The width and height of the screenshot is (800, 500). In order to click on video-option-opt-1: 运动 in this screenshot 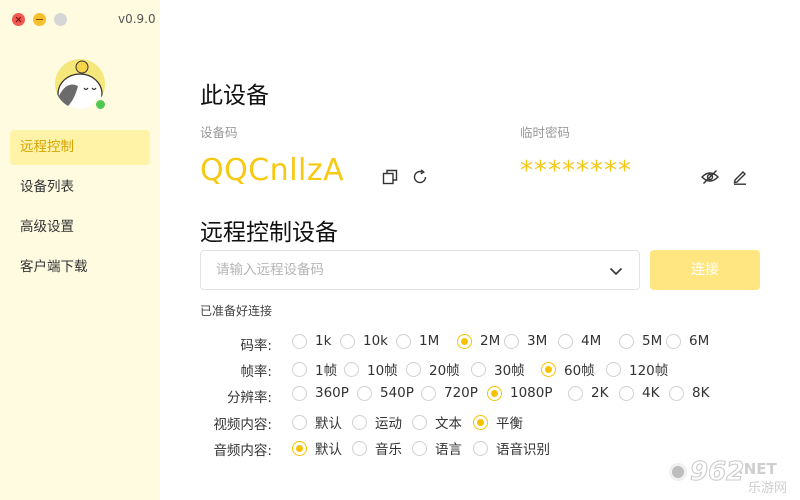, I will do `click(377, 422)`.